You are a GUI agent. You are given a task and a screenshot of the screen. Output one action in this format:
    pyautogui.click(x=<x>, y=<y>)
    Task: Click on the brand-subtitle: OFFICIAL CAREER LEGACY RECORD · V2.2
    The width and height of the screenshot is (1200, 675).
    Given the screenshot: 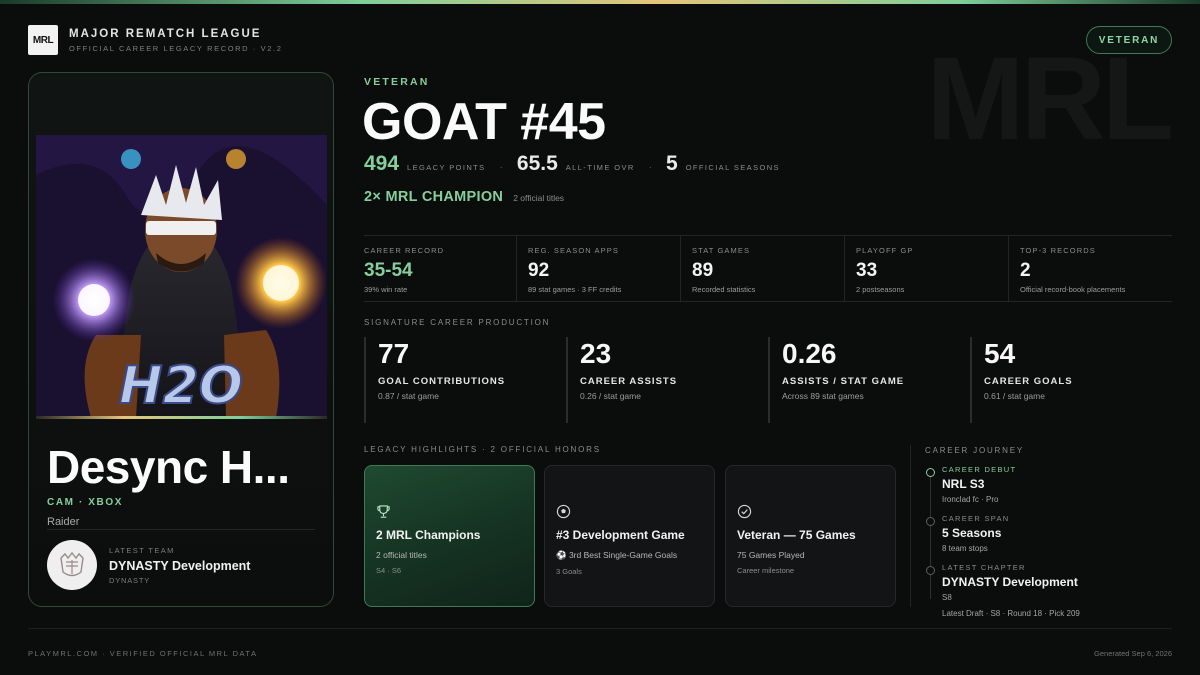 What is the action you would take?
    pyautogui.click(x=176, y=48)
    